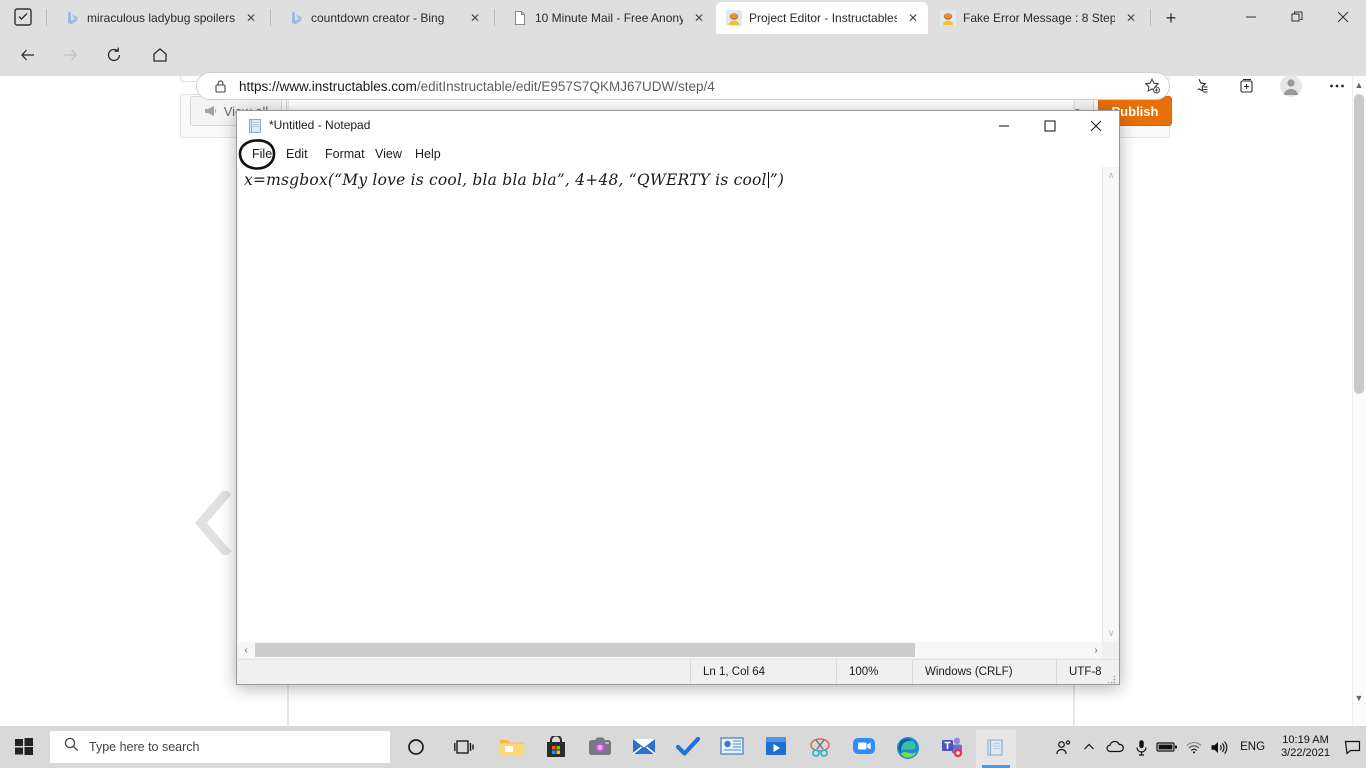 Image resolution: width=1366 pixels, height=768 pixels. What do you see at coordinates (1171, 18) in the screenshot?
I see `new-tab-button: +` at bounding box center [1171, 18].